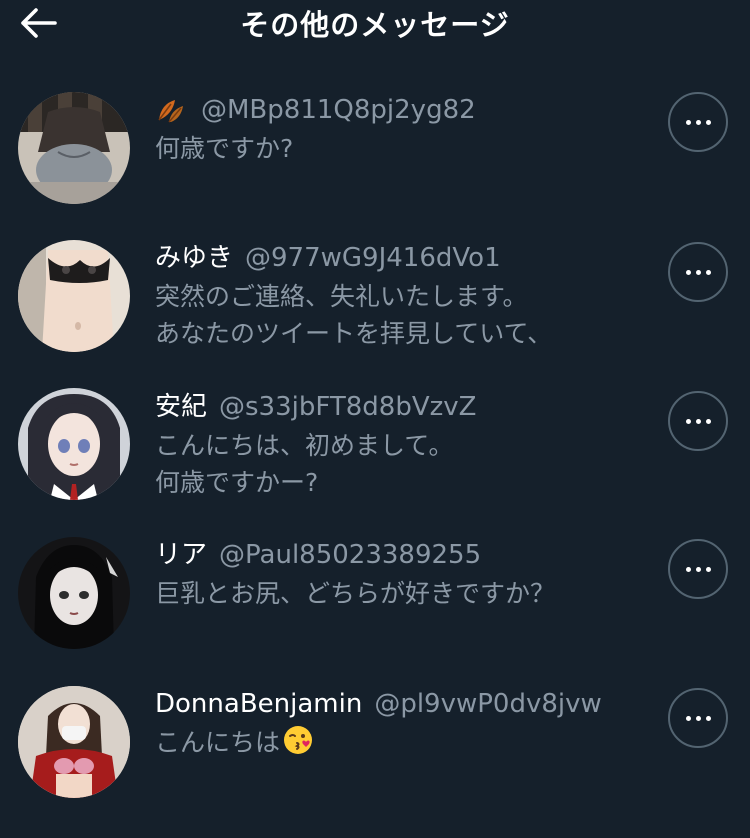 The image size is (750, 838). I want to click on message-preview: 何歳ですかー?, so click(237, 482).